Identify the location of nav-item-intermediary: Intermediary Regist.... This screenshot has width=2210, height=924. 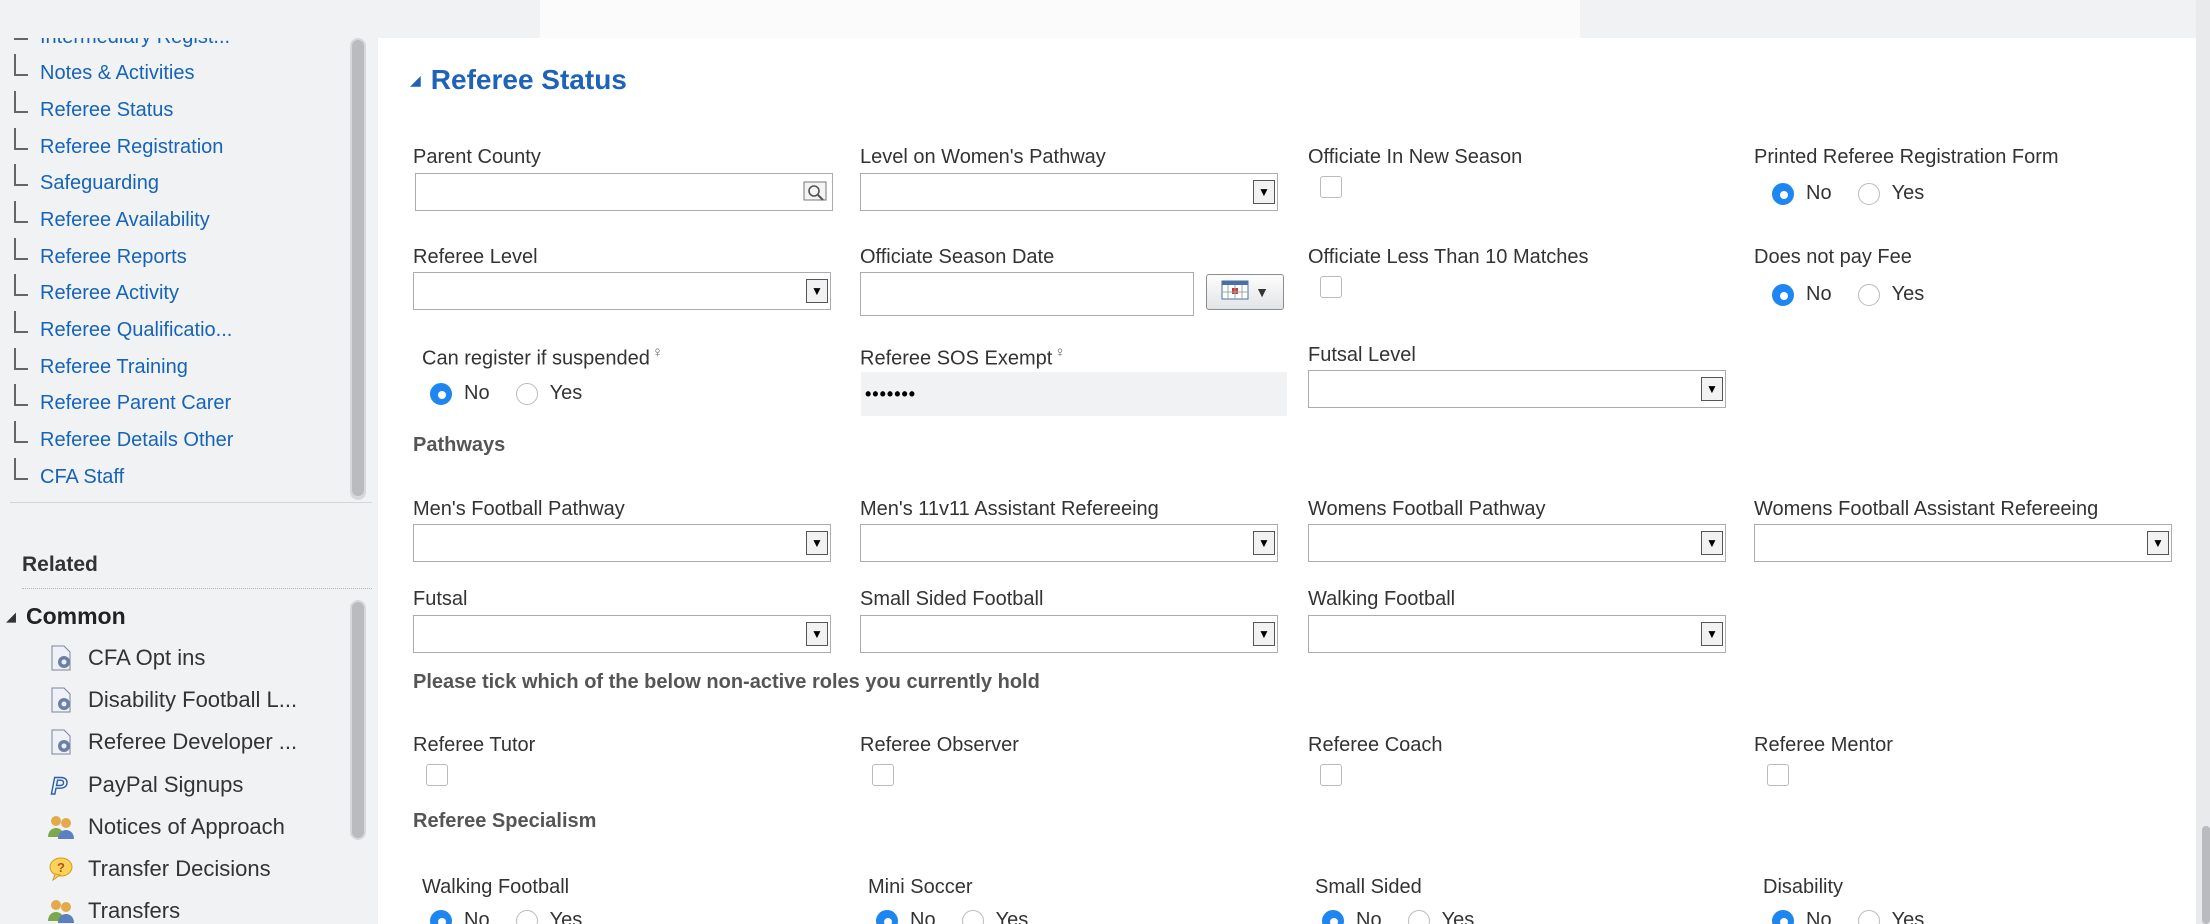
(122, 46).